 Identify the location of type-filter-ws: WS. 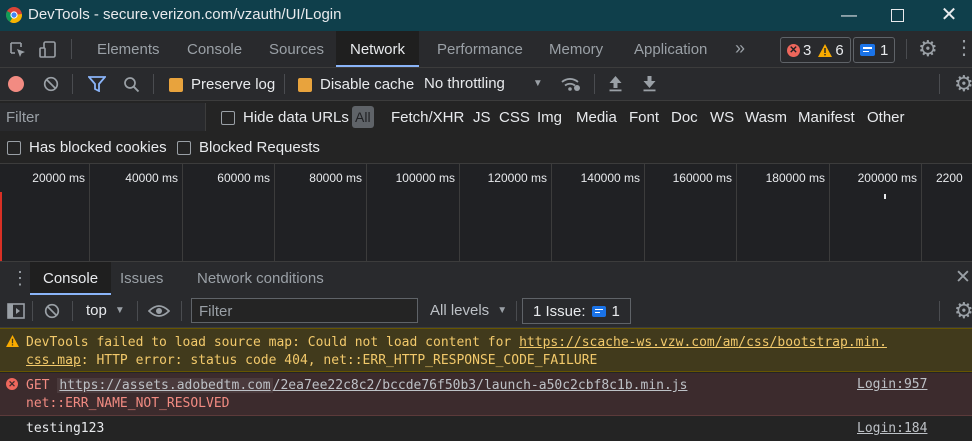
(722, 117).